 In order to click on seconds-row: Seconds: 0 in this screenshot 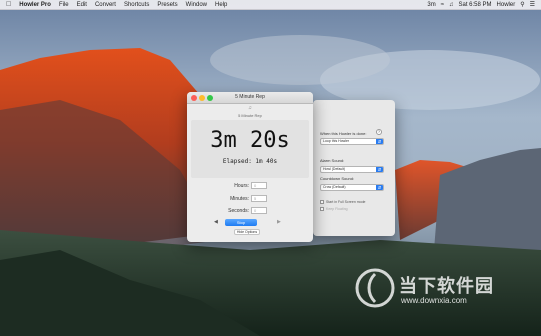, I will do `click(250, 211)`.